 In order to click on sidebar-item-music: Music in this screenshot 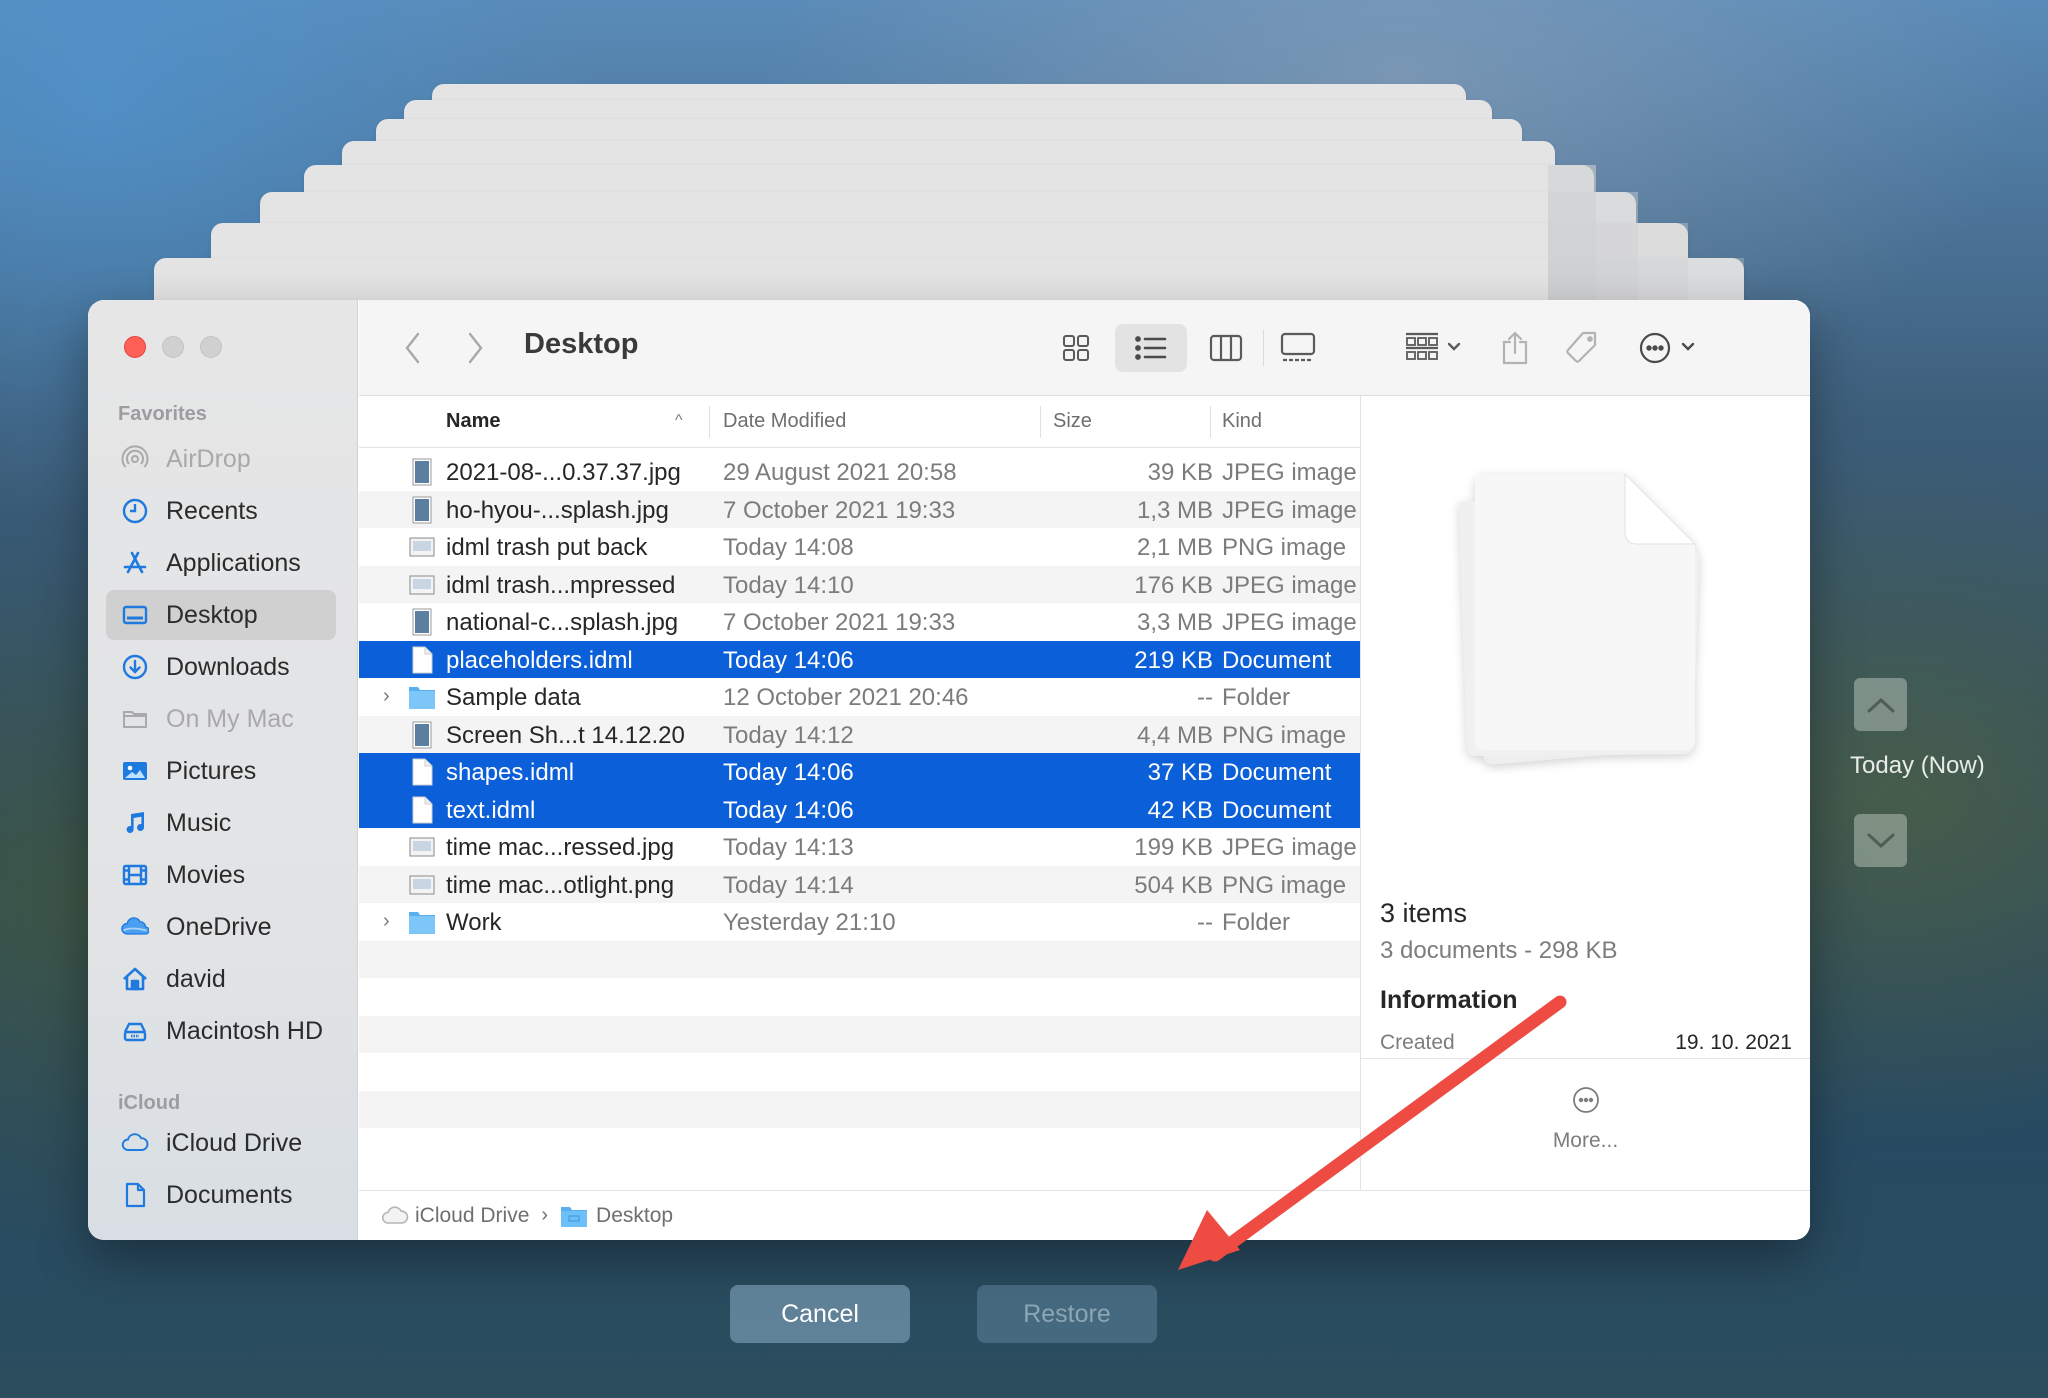, I will do `click(221, 823)`.